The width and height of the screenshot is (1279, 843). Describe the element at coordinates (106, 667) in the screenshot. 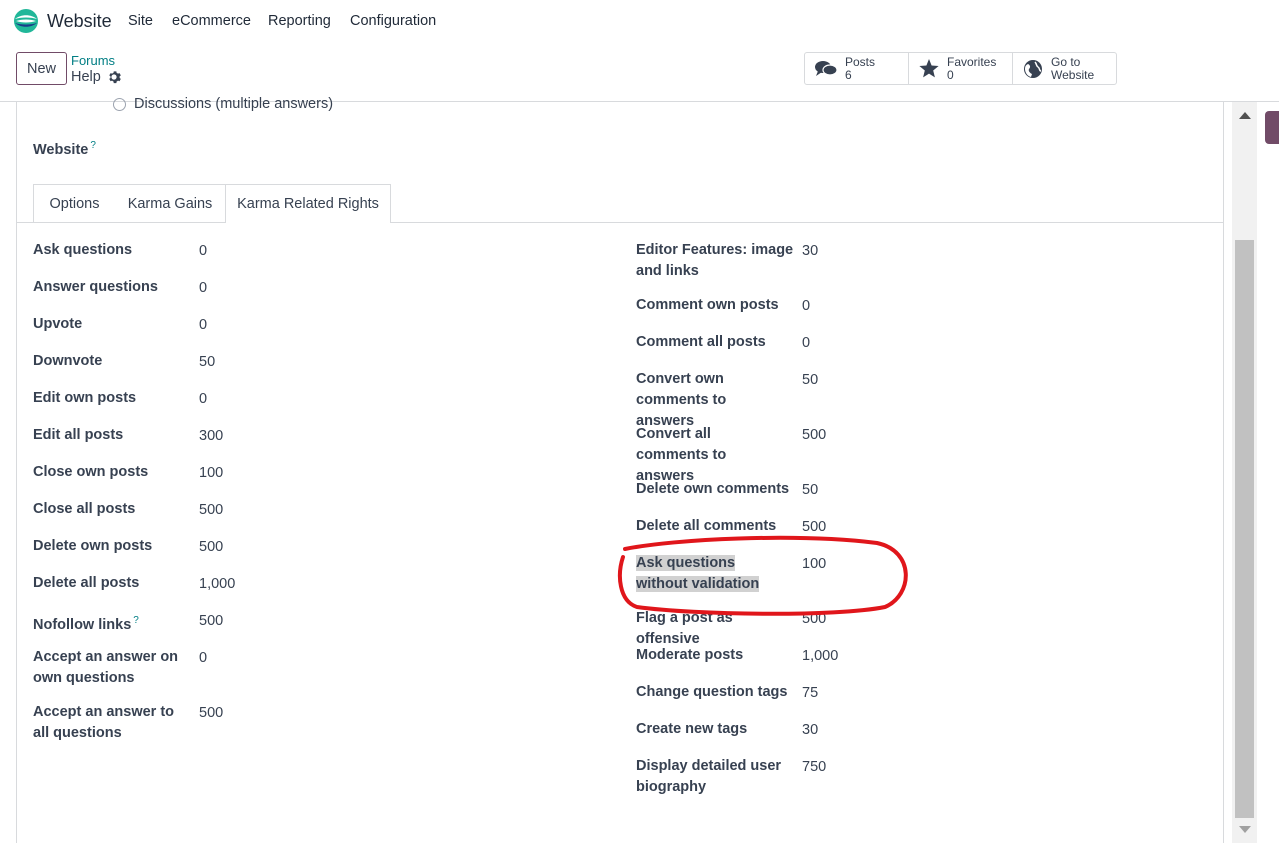

I see `label-accept-answer-own: Accept an answer on own questions` at that location.